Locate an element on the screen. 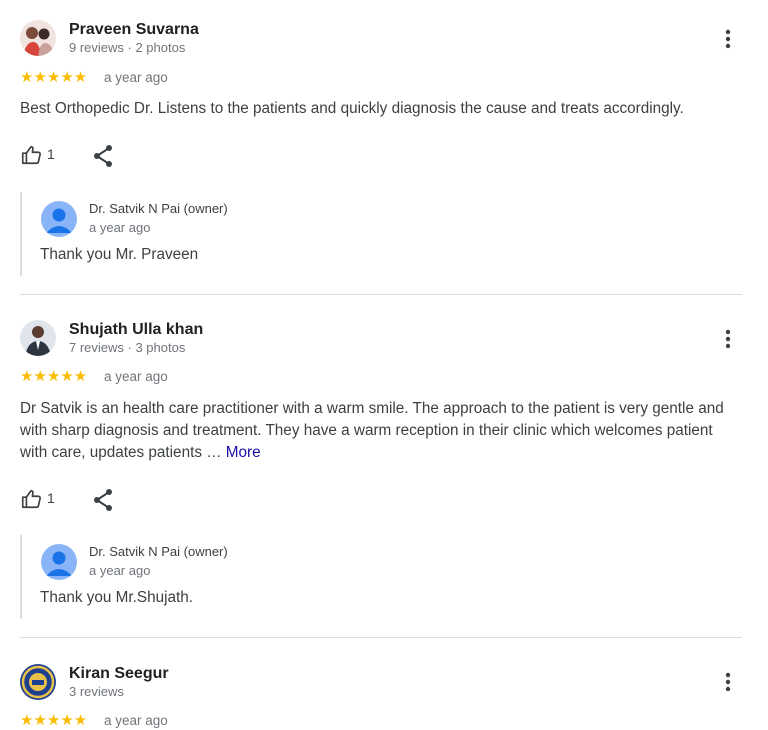 The image size is (768, 730). author-name: Shujath Ulla khan is located at coordinates (136, 330).